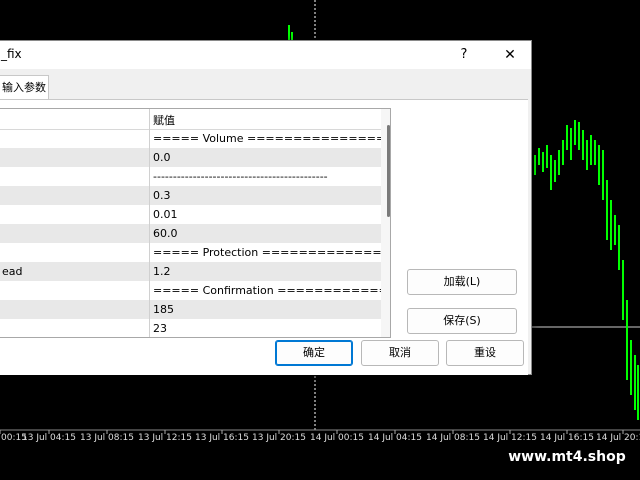 The image size is (640, 480). What do you see at coordinates (462, 321) in the screenshot?
I see `save-button: 保存(S)` at bounding box center [462, 321].